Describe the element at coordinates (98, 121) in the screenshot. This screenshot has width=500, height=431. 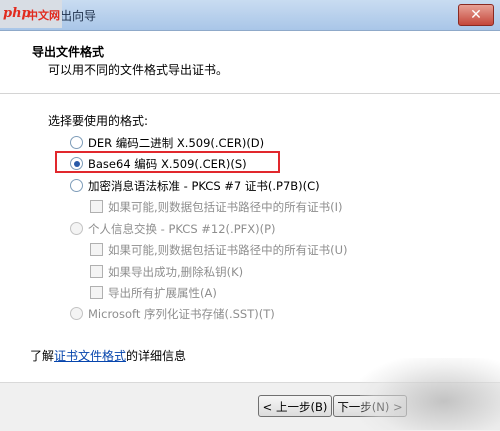
I see `format-section-label: 选择要使用的格式:` at that location.